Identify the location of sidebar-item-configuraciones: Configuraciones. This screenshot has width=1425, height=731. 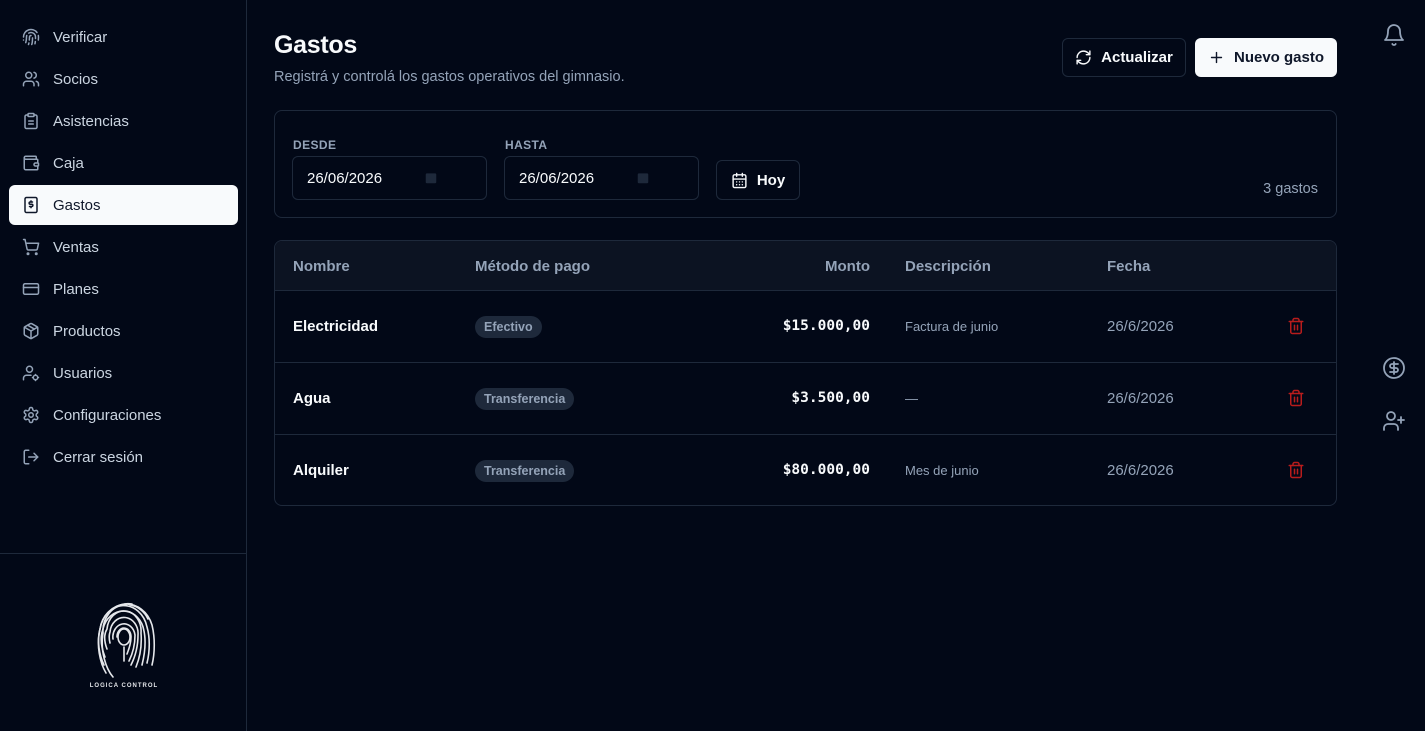
(123, 415).